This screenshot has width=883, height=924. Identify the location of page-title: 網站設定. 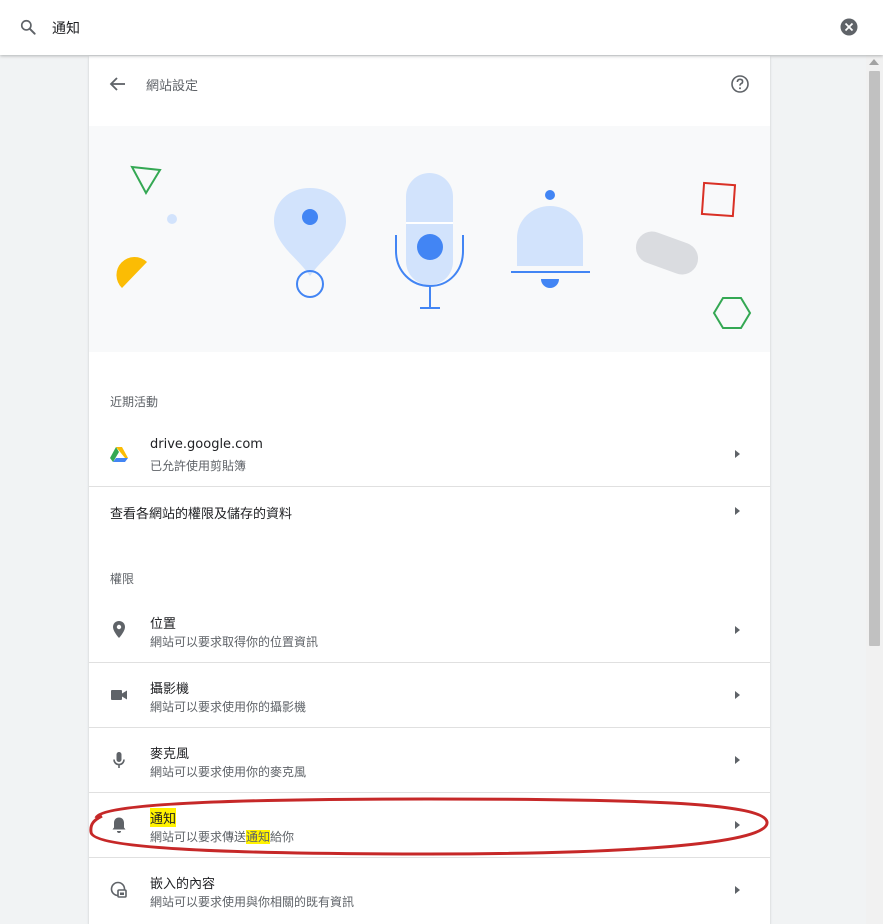
(172, 86).